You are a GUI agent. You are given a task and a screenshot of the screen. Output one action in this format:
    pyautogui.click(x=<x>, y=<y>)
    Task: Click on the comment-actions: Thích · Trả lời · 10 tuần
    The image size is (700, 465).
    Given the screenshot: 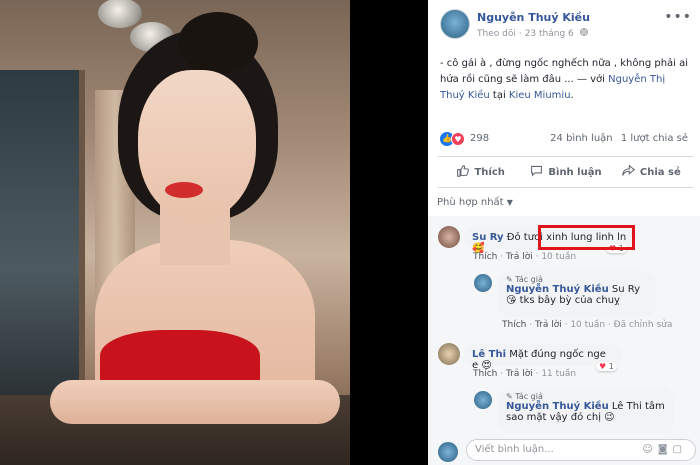 What is the action you would take?
    pyautogui.click(x=525, y=257)
    